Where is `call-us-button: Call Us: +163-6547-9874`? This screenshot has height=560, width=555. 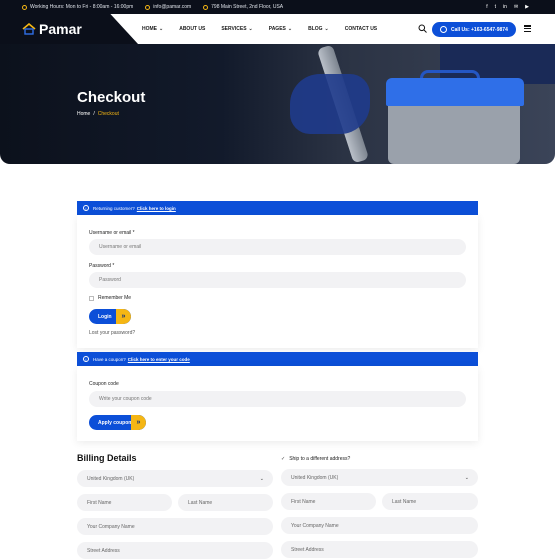 call-us-button: Call Us: +163-6547-9874 is located at coordinates (474, 29).